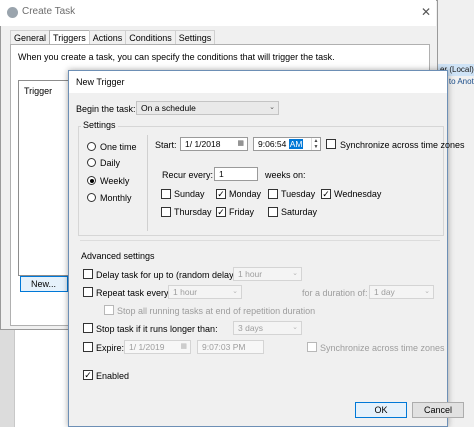 Image resolution: width=474 pixels, height=427 pixels. What do you see at coordinates (88, 292) in the screenshot?
I see `repeat-task-checkbox` at bounding box center [88, 292].